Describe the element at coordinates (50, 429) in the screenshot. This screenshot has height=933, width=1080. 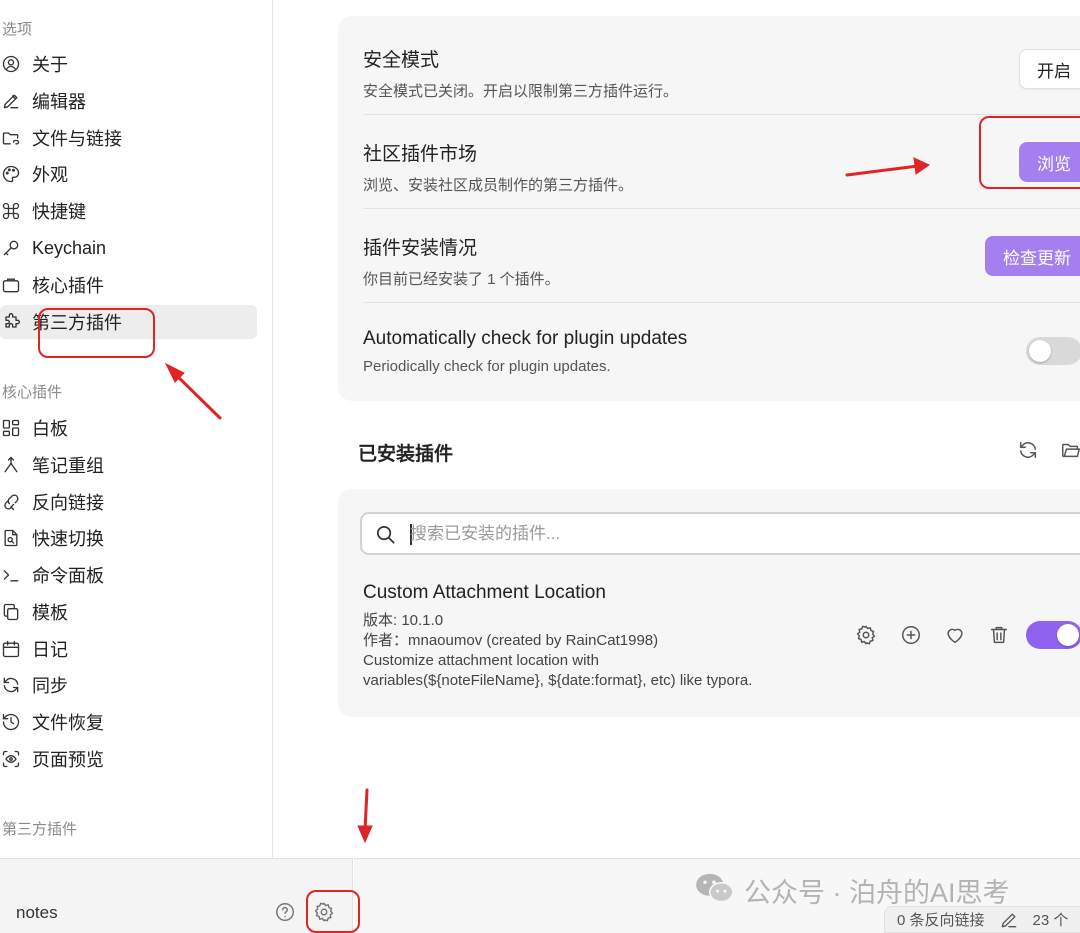
I see `sidebar-item-label: 白板` at that location.